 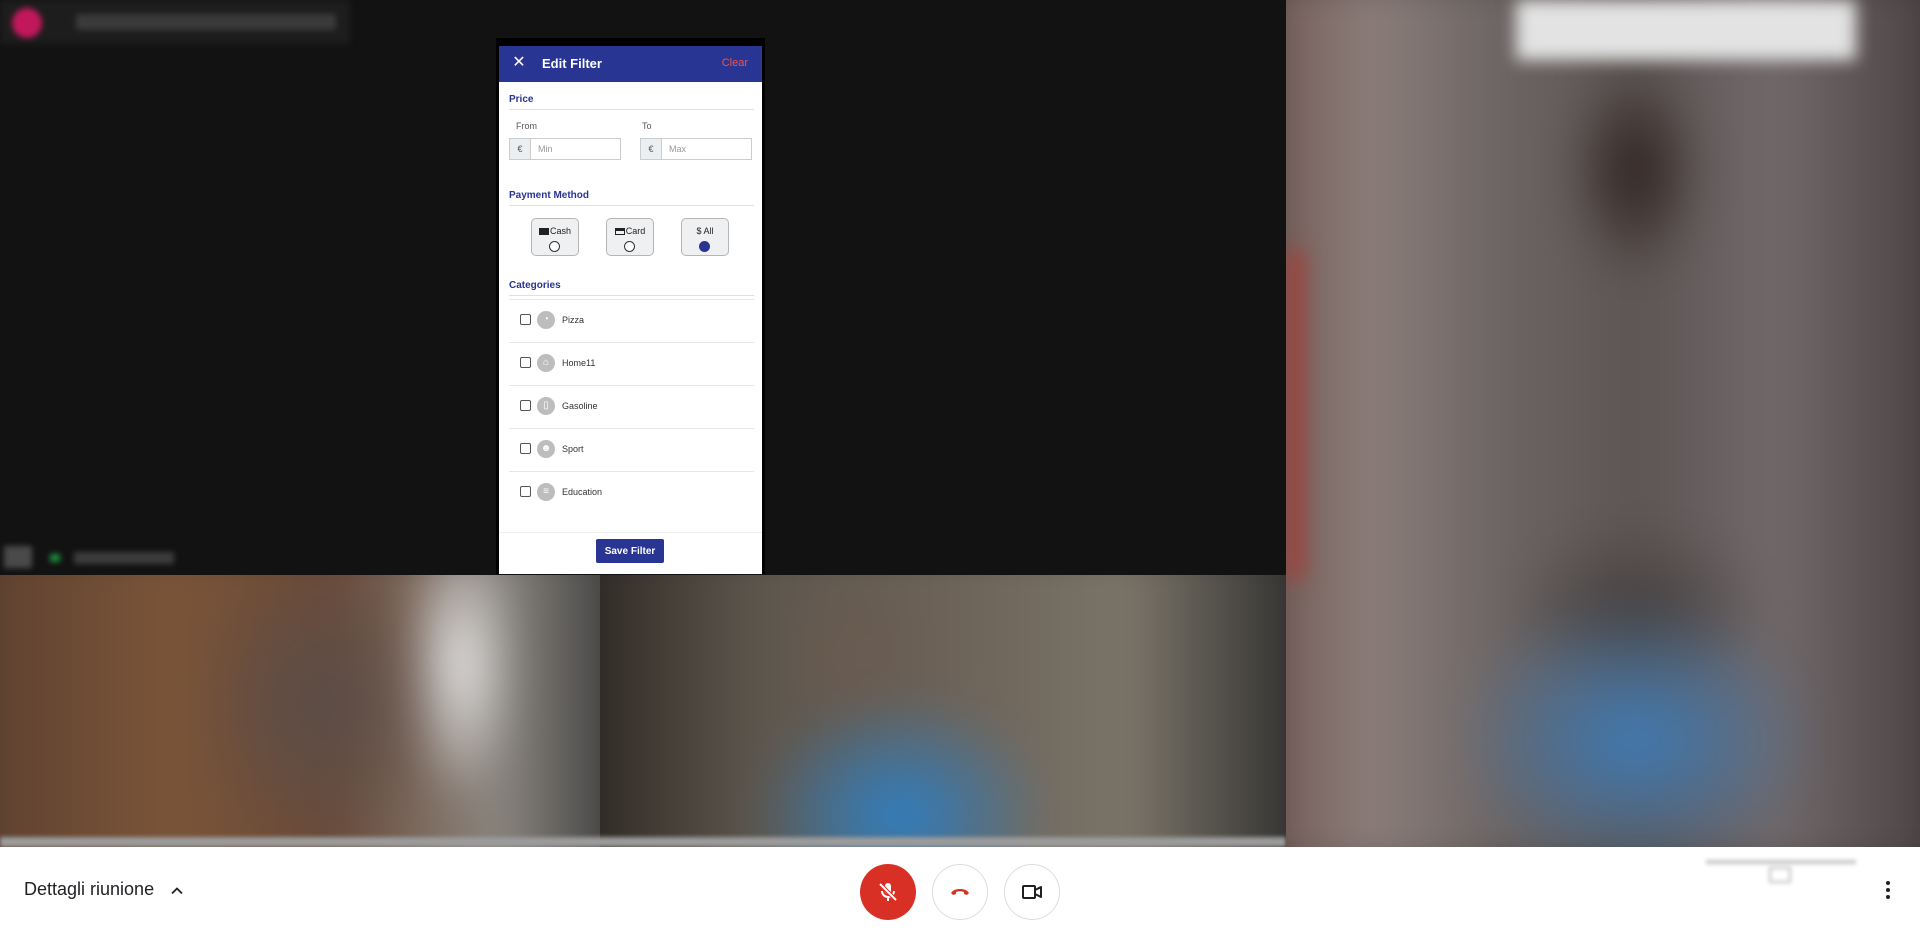 I want to click on presenter-name-label, so click(x=94, y=557).